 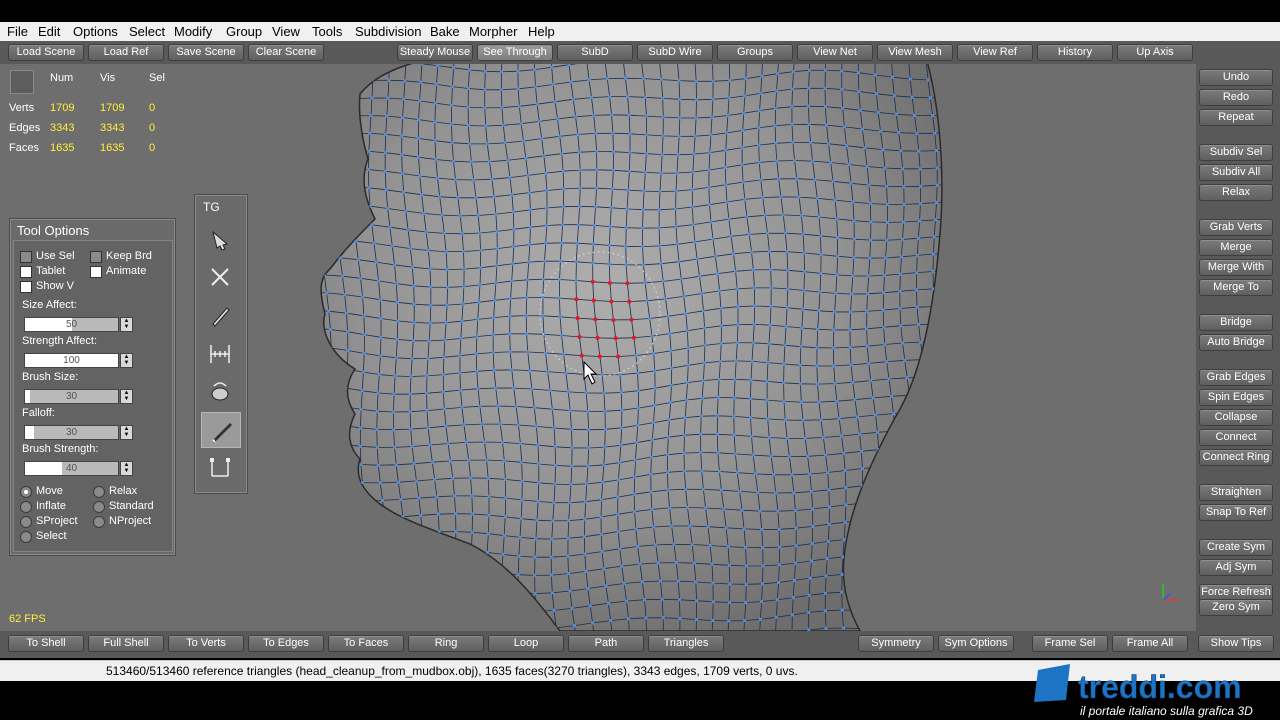 What do you see at coordinates (896, 643) in the screenshot?
I see `symmetry-button: Symmetry` at bounding box center [896, 643].